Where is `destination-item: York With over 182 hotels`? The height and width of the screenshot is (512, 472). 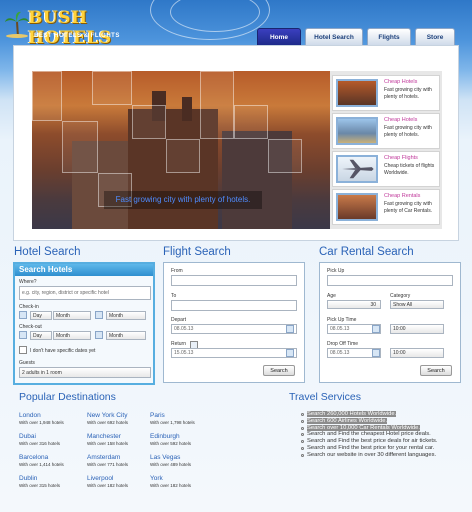 destination-item: York With over 182 hotels is located at coordinates (180, 481).